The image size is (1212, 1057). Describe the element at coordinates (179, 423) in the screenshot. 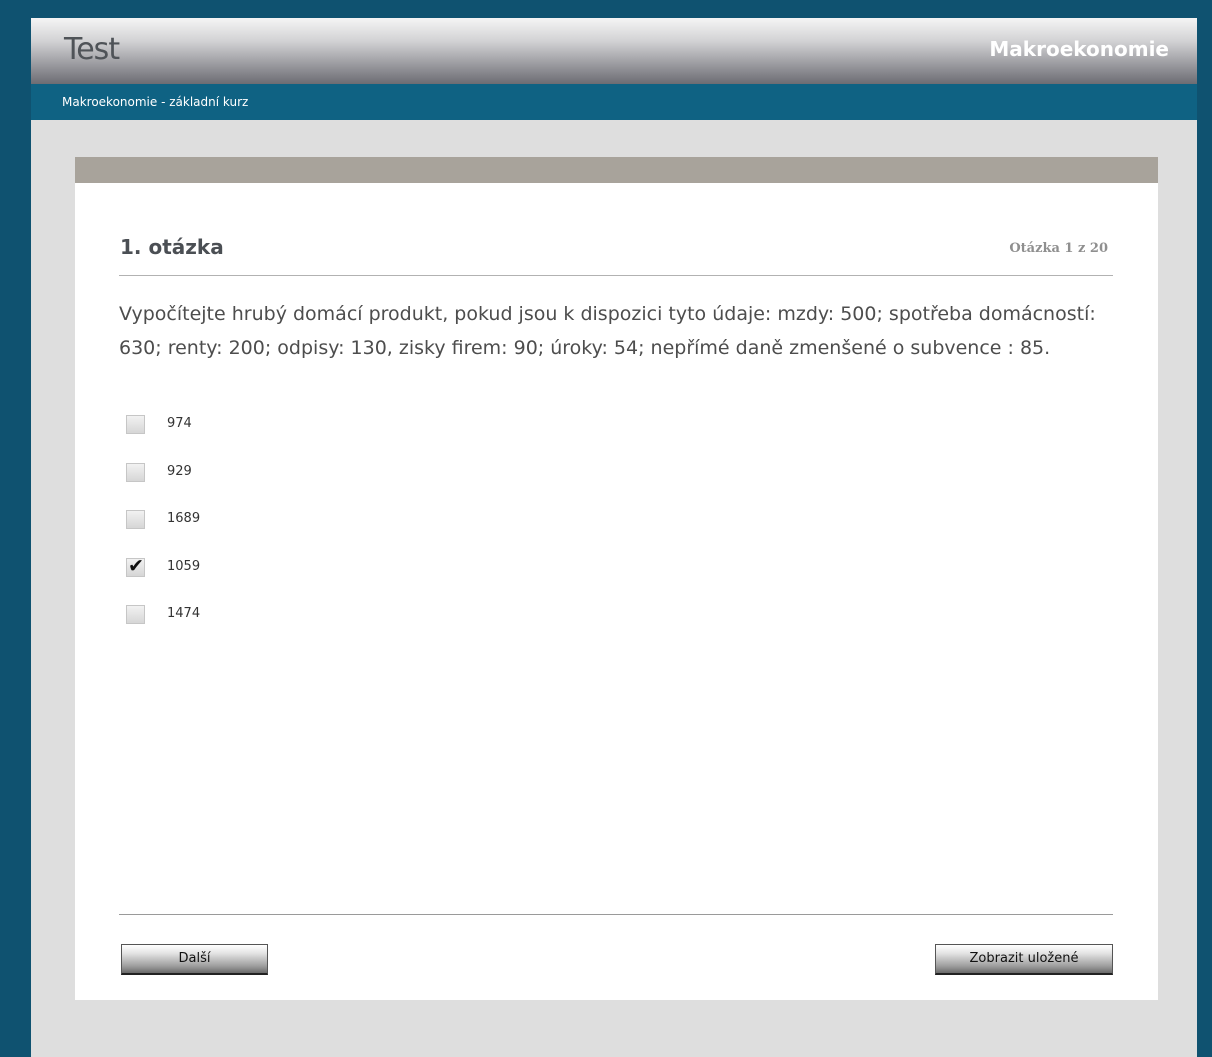

I see `answer-label: 974` at that location.